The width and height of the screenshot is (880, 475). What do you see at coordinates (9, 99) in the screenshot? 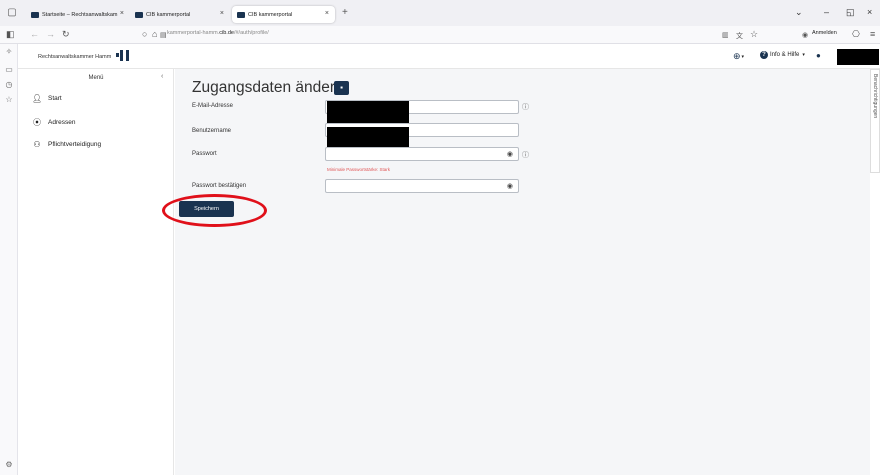
I see `bookmarks-icon: ☆` at bounding box center [9, 99].